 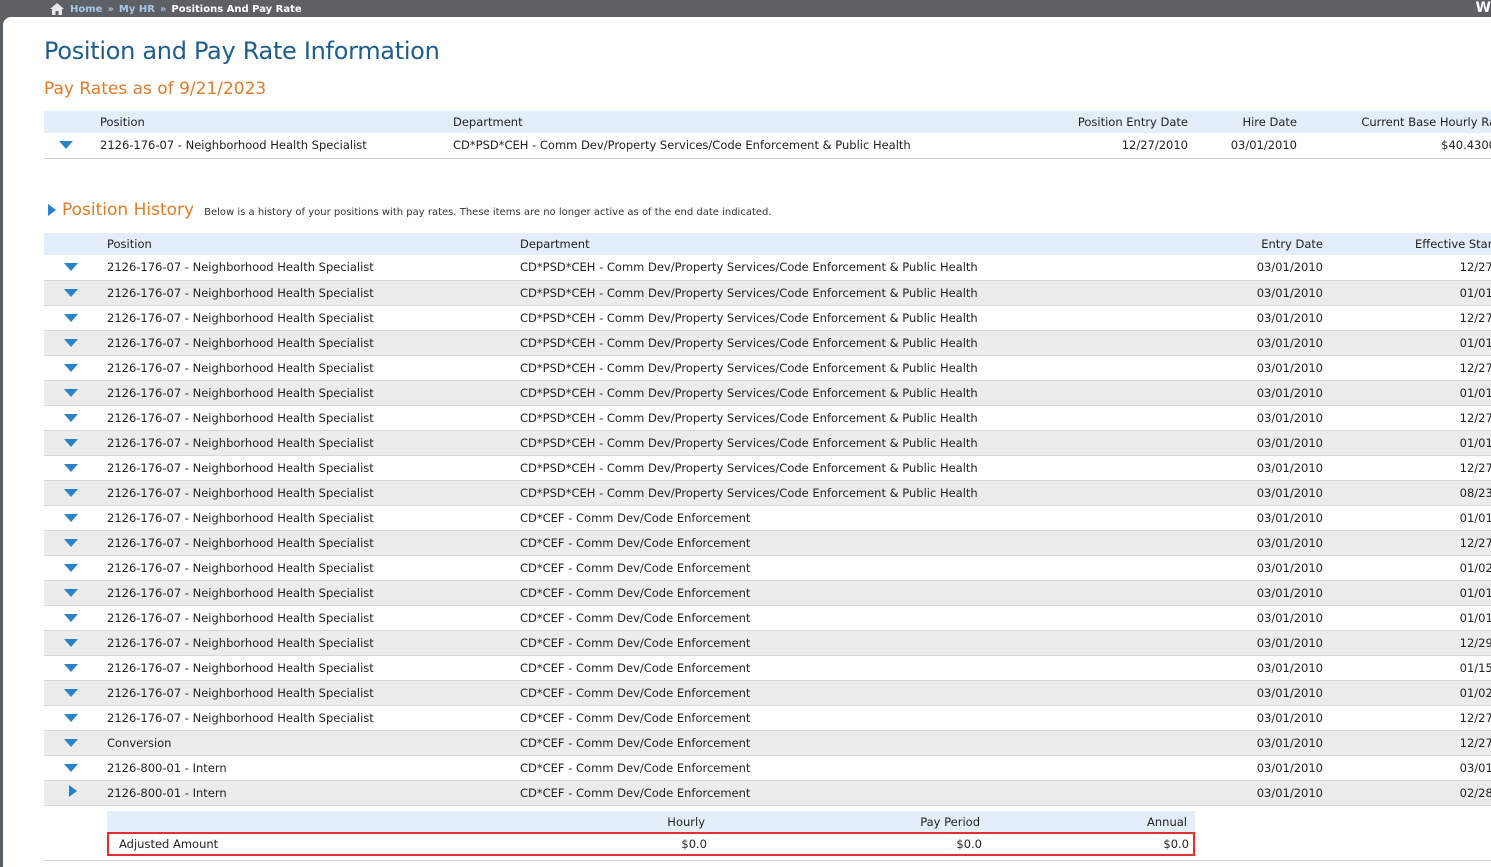 I want to click on history-effective-start-cell: 01/02/2, so click(x=1407, y=693).